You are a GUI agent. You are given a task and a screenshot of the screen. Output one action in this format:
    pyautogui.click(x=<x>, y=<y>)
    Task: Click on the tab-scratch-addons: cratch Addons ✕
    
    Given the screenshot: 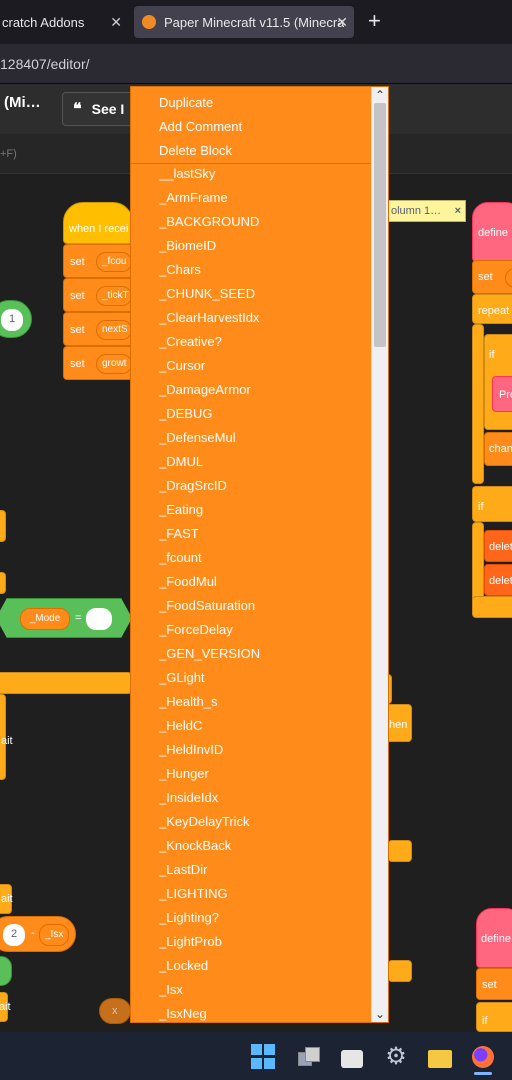 What is the action you would take?
    pyautogui.click(x=64, y=22)
    